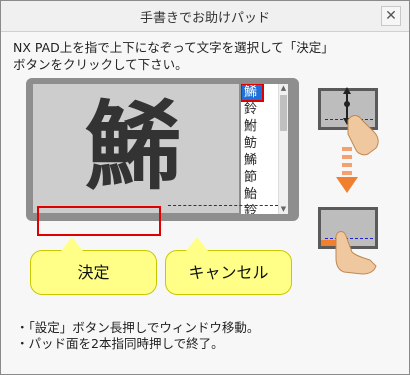 The image size is (410, 375). What do you see at coordinates (93, 272) in the screenshot?
I see `decide-label: 決定` at bounding box center [93, 272].